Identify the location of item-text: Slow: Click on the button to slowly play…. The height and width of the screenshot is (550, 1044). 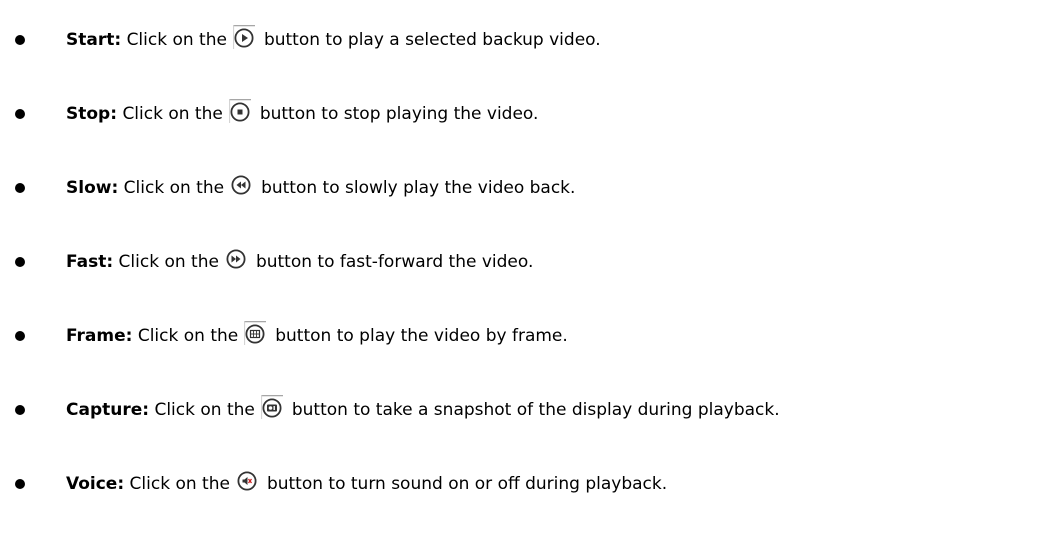
(321, 186).